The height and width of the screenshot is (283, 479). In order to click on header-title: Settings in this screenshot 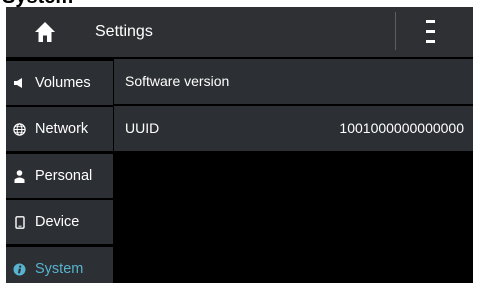, I will do `click(124, 31)`.